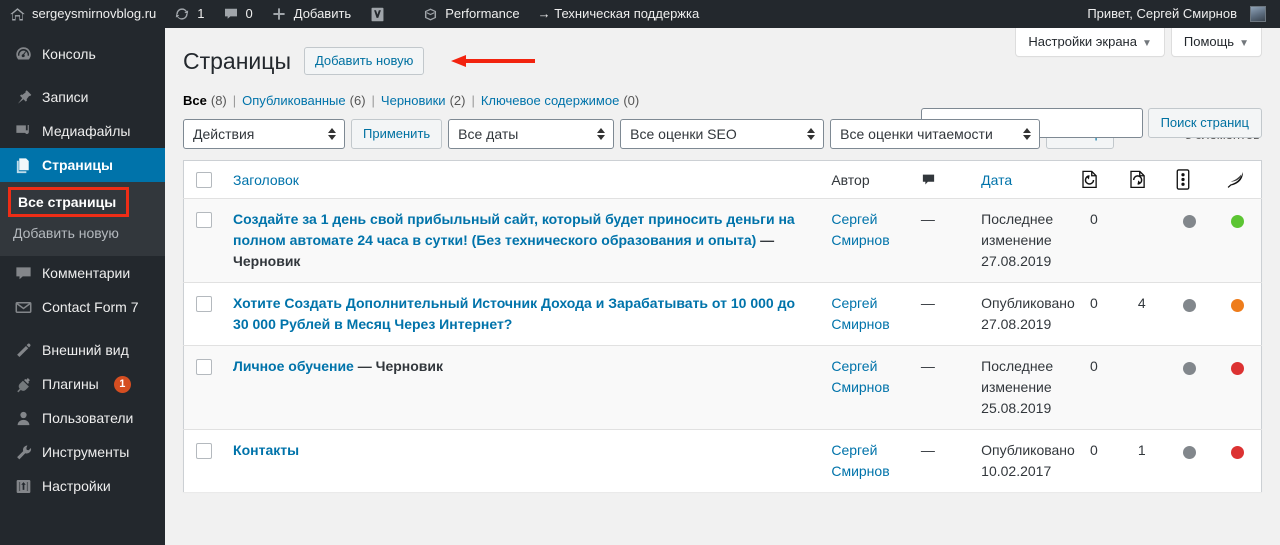 The width and height of the screenshot is (1280, 545). What do you see at coordinates (69, 202) in the screenshot?
I see `submenu-item-all-pages: Все страницы` at bounding box center [69, 202].